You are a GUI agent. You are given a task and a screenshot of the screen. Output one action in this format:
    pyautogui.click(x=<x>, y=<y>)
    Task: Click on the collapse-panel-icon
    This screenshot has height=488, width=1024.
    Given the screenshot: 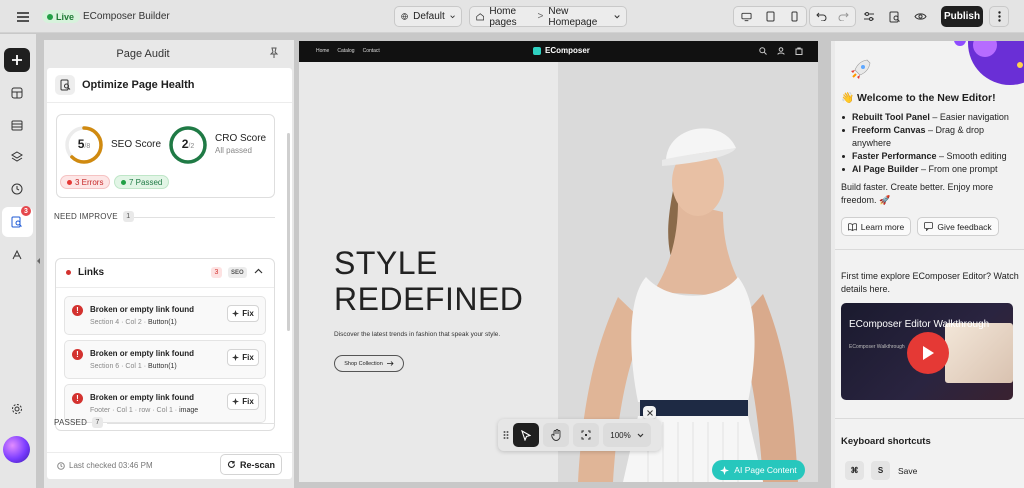 What is the action you would take?
    pyautogui.click(x=39, y=261)
    